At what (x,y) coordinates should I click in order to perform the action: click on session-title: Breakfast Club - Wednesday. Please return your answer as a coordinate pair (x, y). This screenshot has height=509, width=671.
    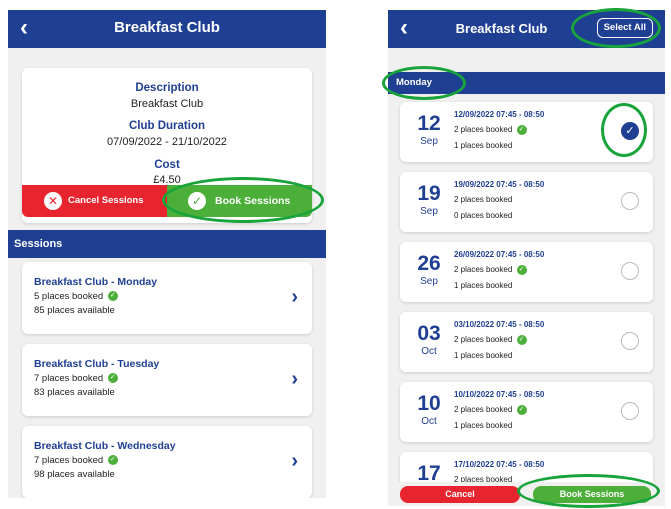
    Looking at the image, I should click on (105, 446).